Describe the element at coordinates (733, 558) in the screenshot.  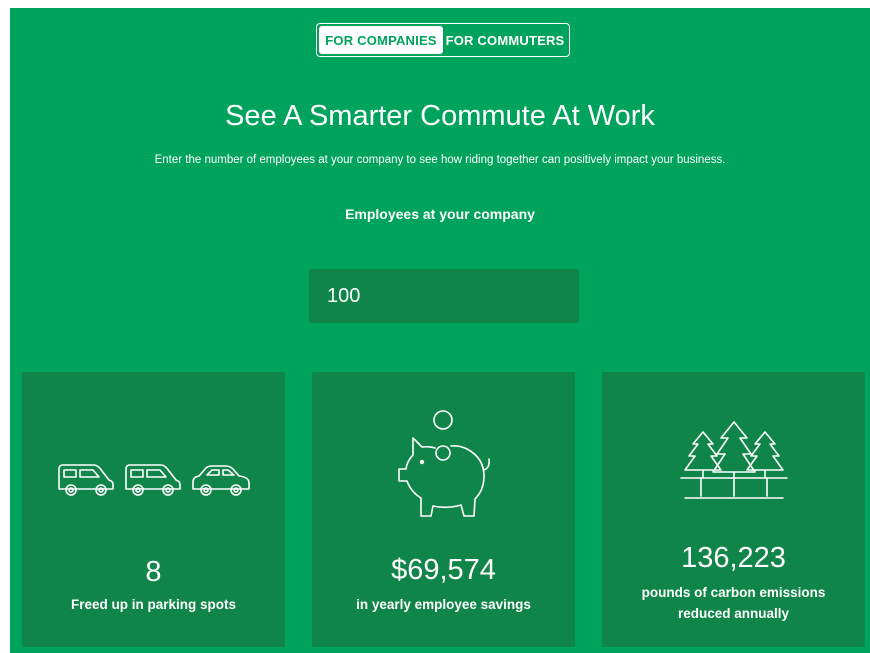
I see `carbon-value: 136,223` at that location.